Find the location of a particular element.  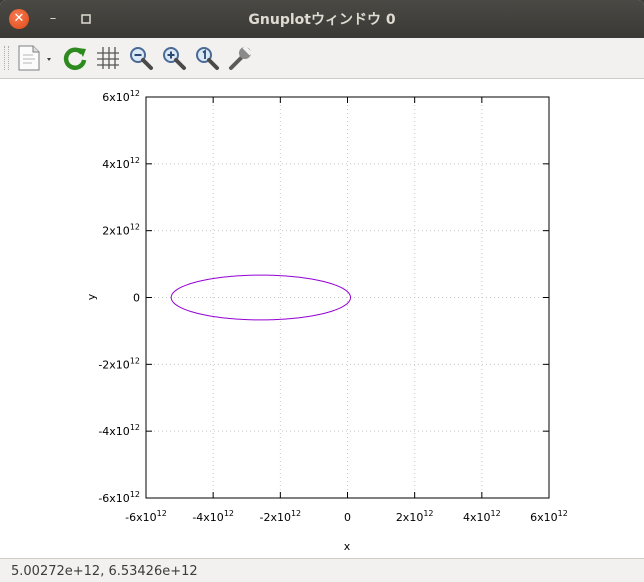

maximize-button is located at coordinates (86, 19).